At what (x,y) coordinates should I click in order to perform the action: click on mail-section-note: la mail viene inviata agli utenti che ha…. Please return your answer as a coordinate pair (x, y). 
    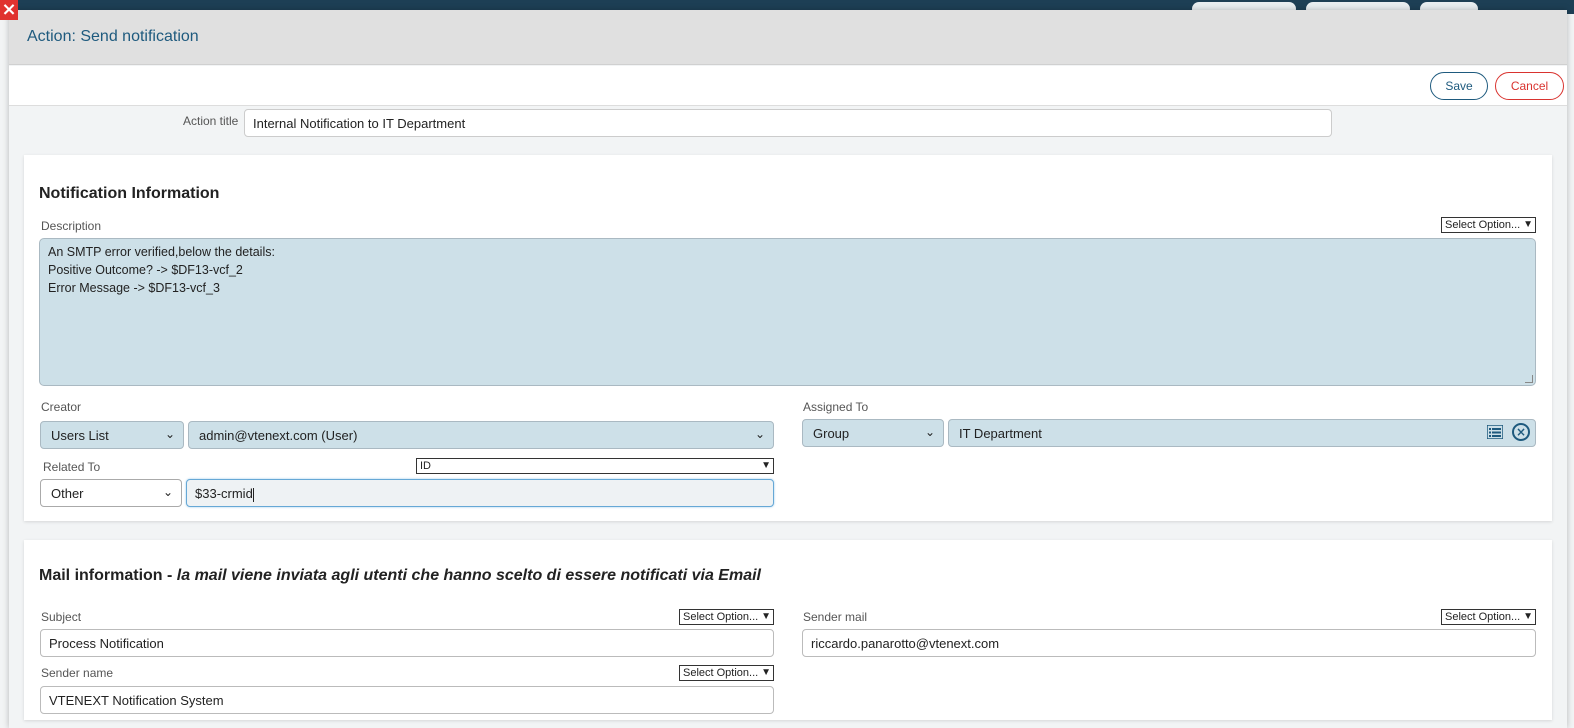
    Looking at the image, I should click on (468, 575).